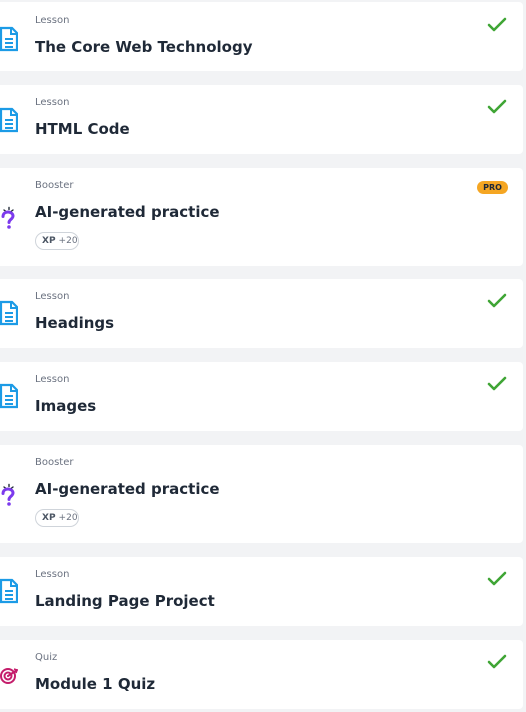 This screenshot has height=712, width=526. Describe the element at coordinates (492, 187) in the screenshot. I see `pro-badge: PRO` at that location.